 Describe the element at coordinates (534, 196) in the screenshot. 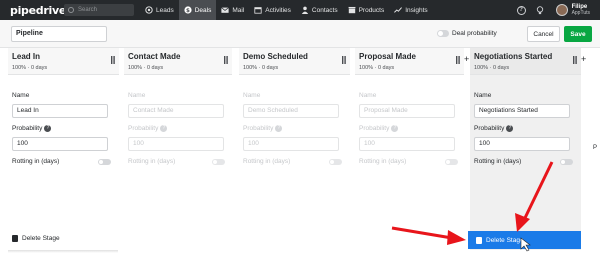

I see `arrow-from-above-icon` at that location.